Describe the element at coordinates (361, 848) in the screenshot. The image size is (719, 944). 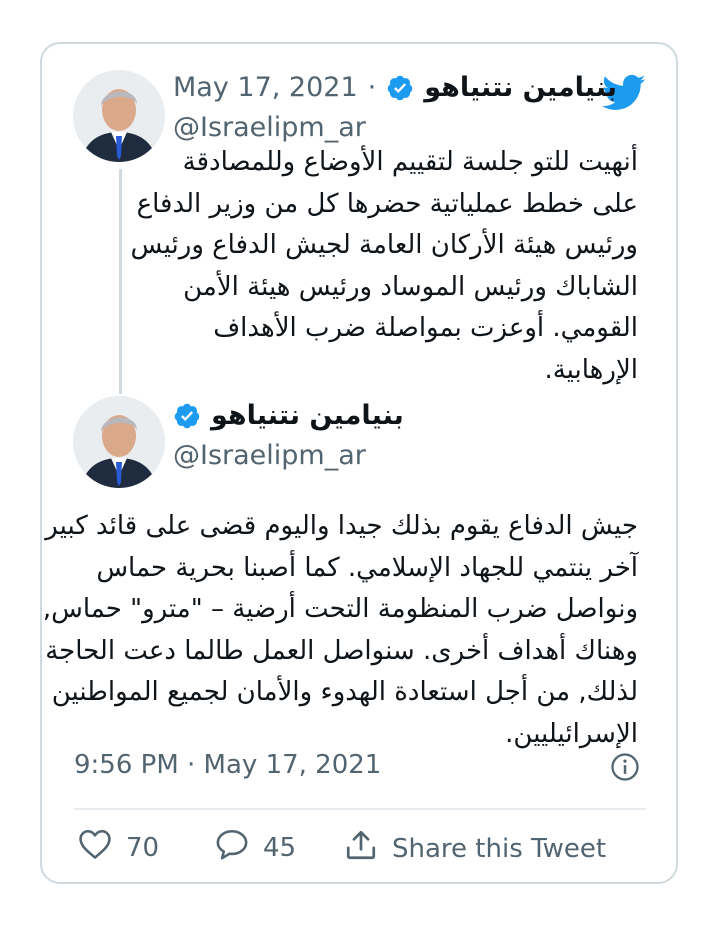
I see `share-icon` at that location.